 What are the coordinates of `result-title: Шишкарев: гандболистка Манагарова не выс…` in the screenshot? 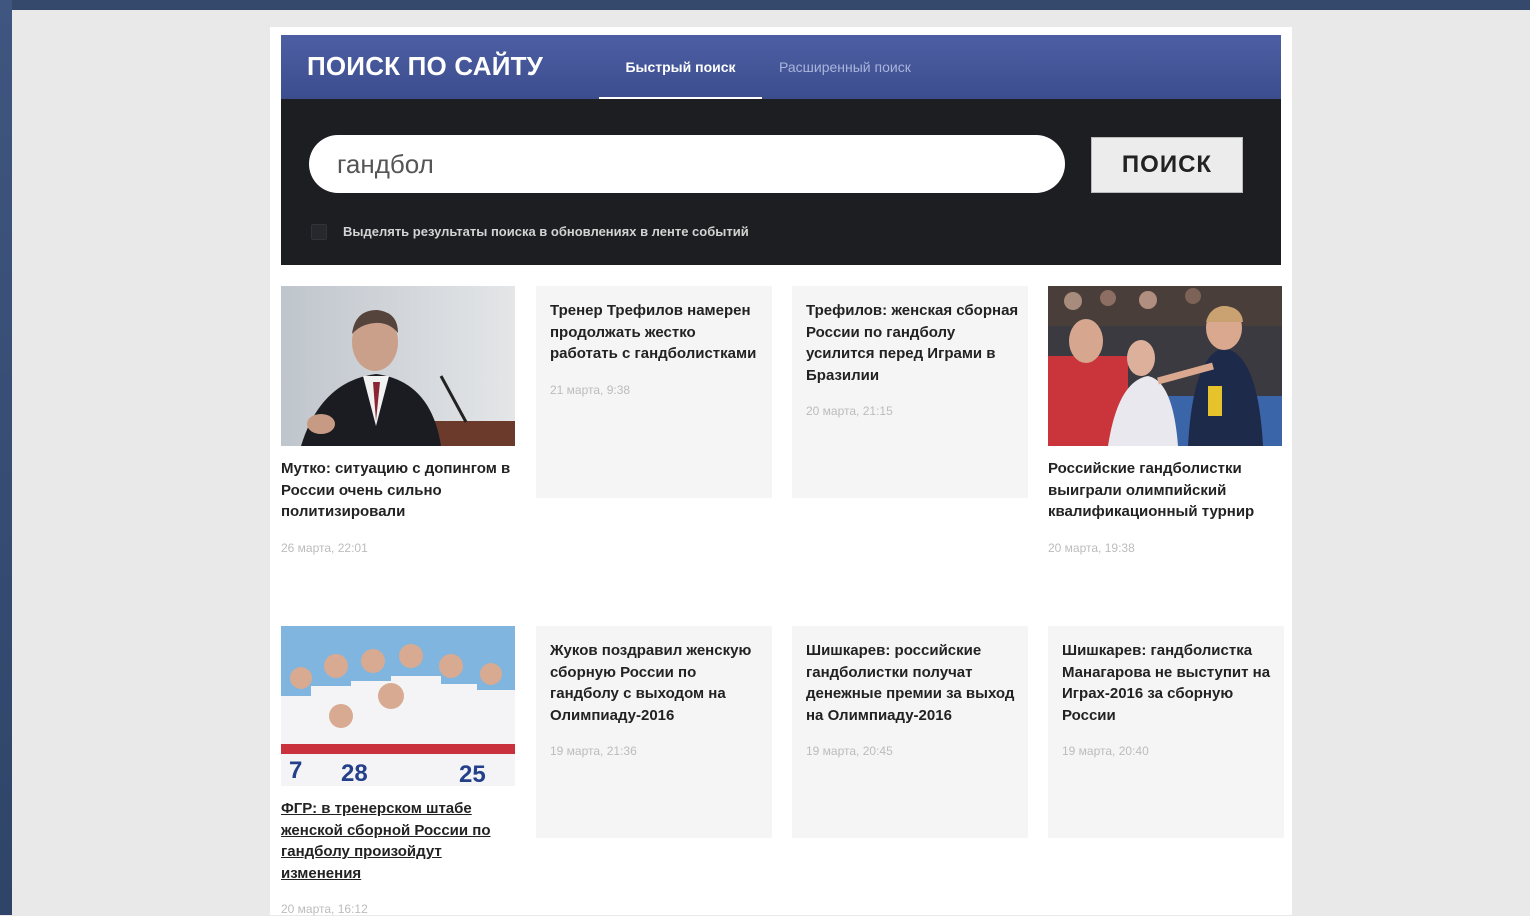 It's located at (1169, 683).